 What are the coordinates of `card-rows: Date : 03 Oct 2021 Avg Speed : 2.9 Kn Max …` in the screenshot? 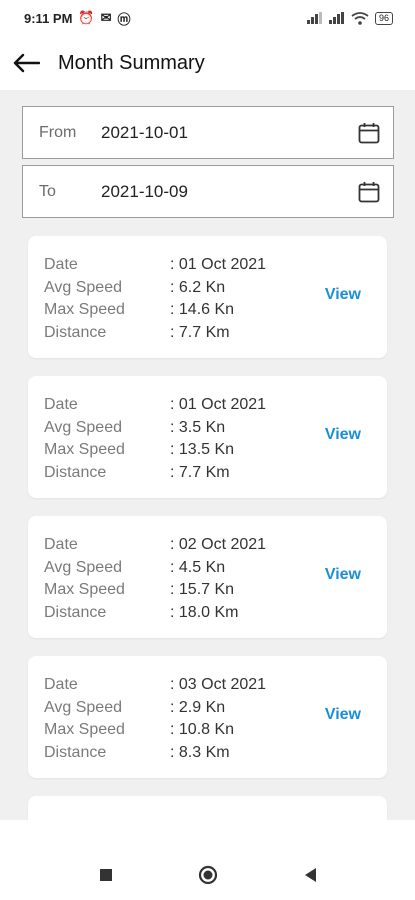 It's located at (155, 719).